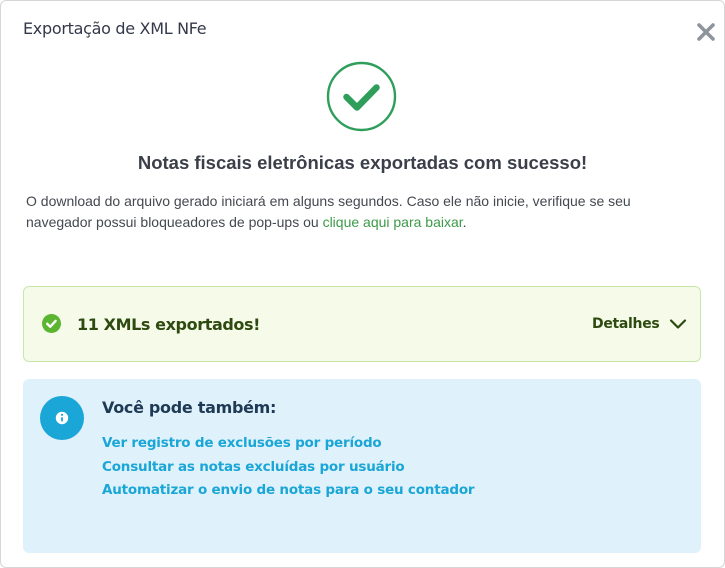 This screenshot has width=725, height=568. Describe the element at coordinates (464, 222) in the screenshot. I see `download-info-end: .` at that location.